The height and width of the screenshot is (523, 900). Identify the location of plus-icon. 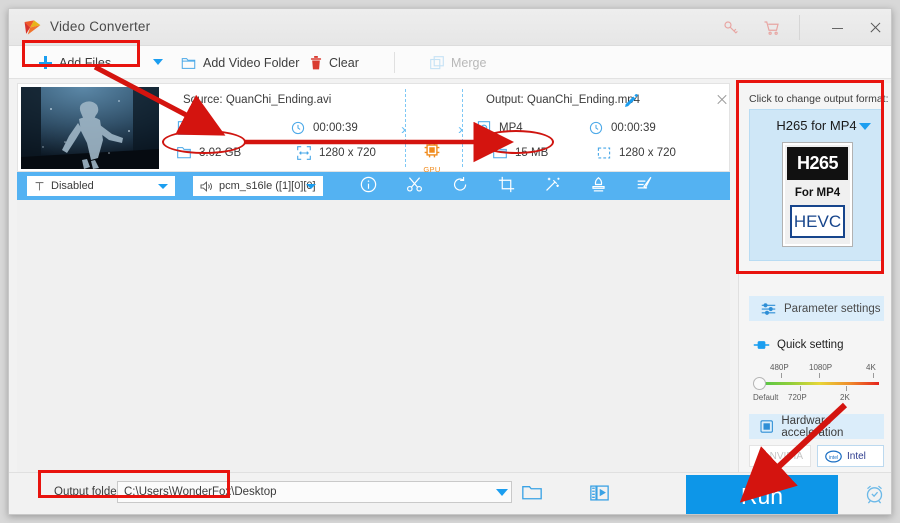
(45, 62).